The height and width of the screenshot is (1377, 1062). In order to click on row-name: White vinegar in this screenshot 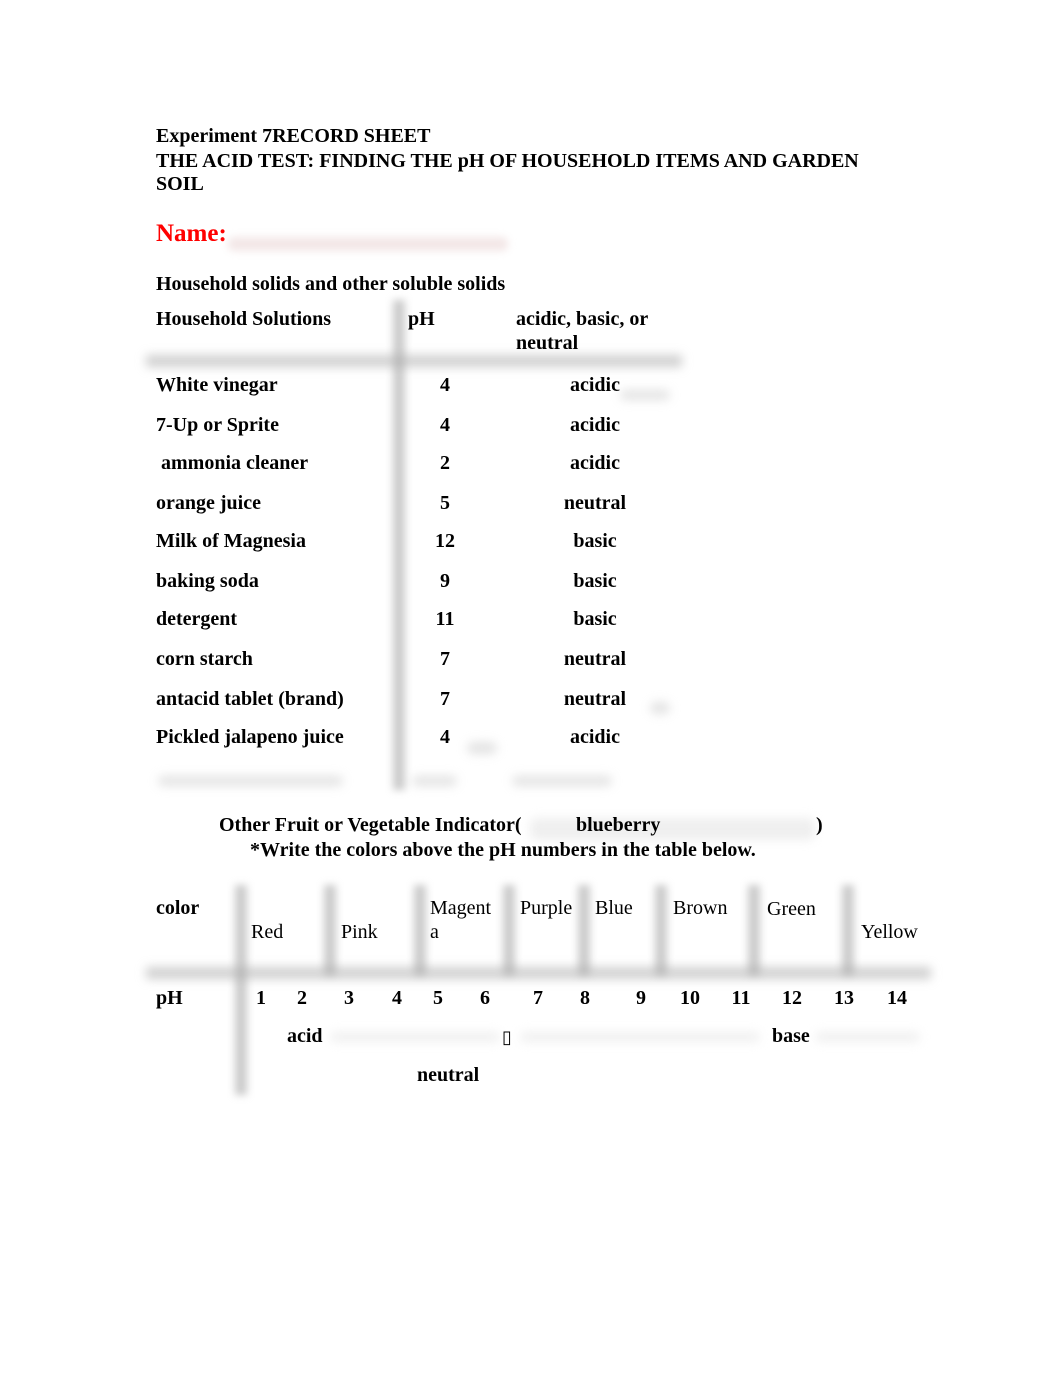, I will do `click(217, 385)`.